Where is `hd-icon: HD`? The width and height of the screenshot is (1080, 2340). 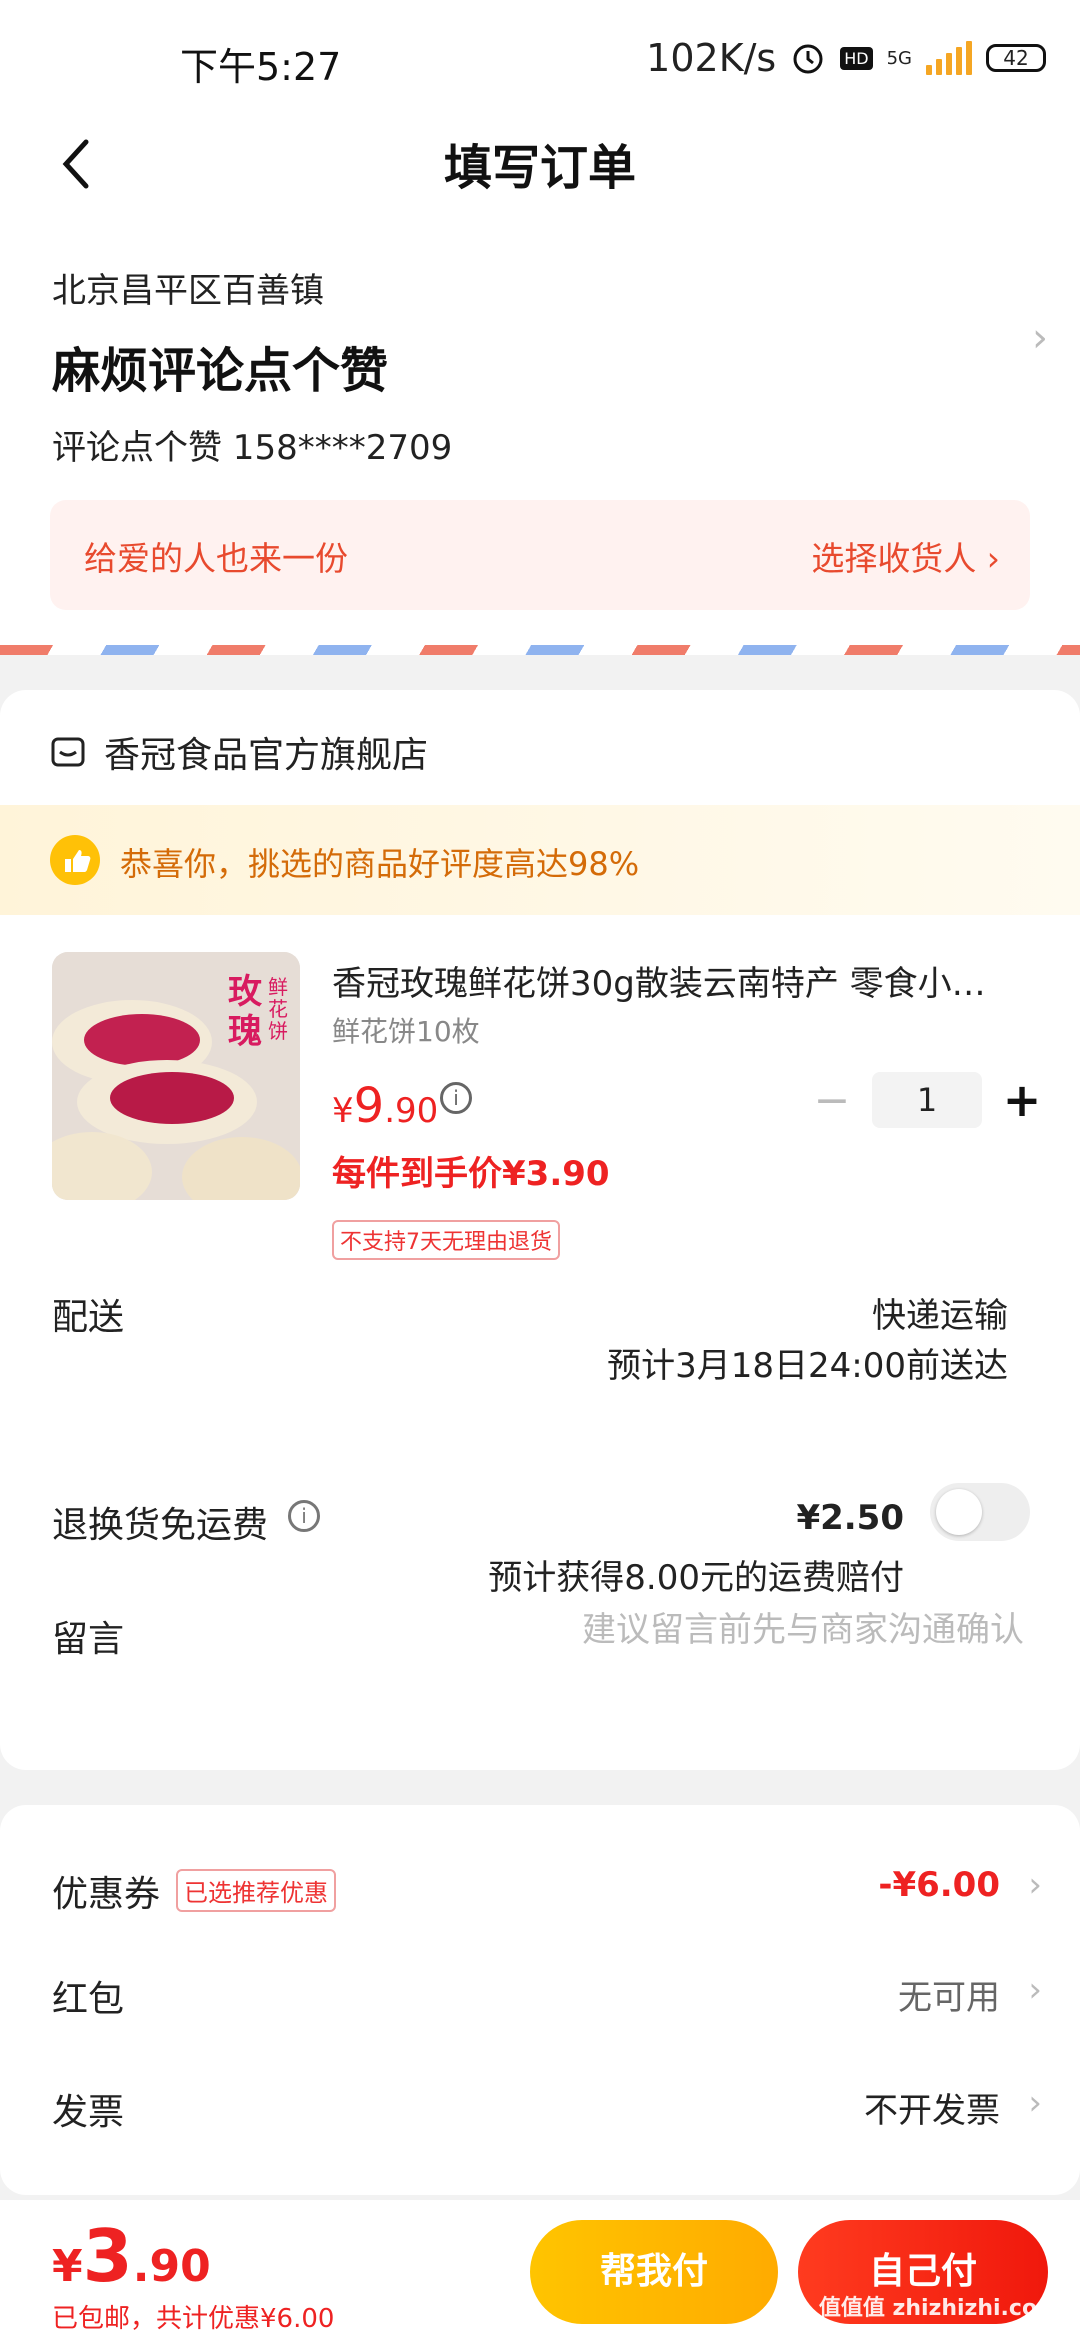 hd-icon: HD is located at coordinates (856, 58).